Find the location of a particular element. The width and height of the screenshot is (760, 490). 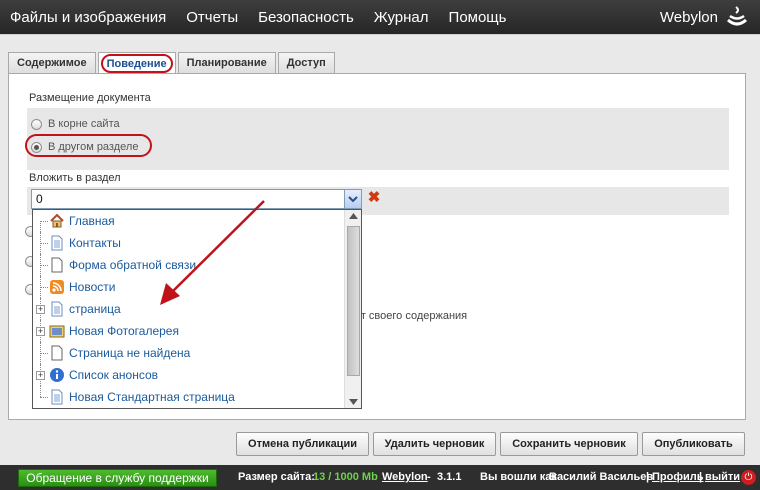

tab-content: Содержимое is located at coordinates (52, 62).